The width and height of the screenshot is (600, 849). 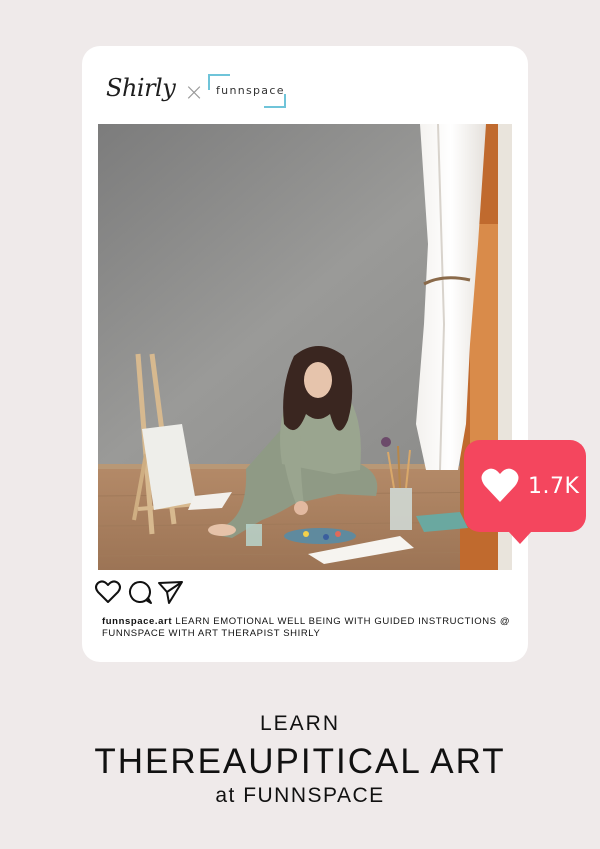 What do you see at coordinates (140, 592) in the screenshot?
I see `comment-bubble-icon` at bounding box center [140, 592].